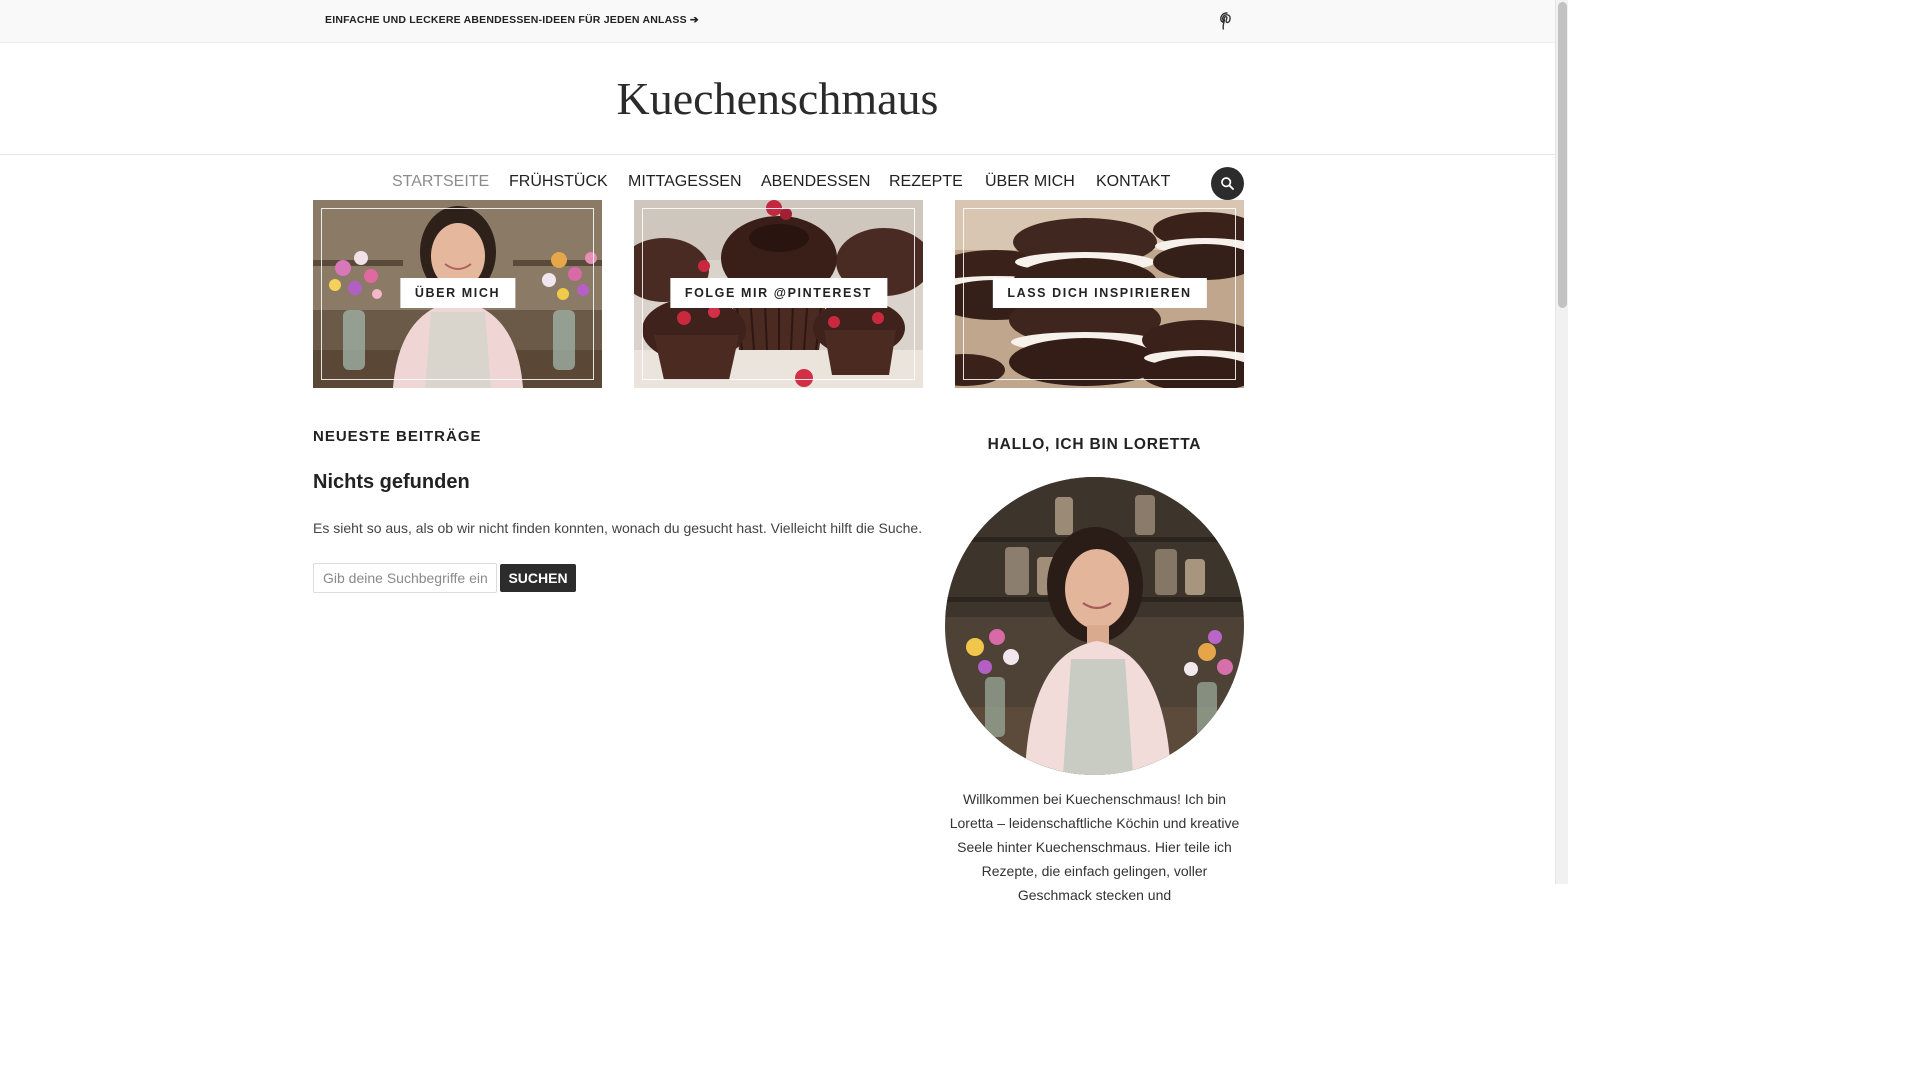 This screenshot has width=1920, height=1080. I want to click on tile-label-about: ÜBER MICH, so click(457, 293).